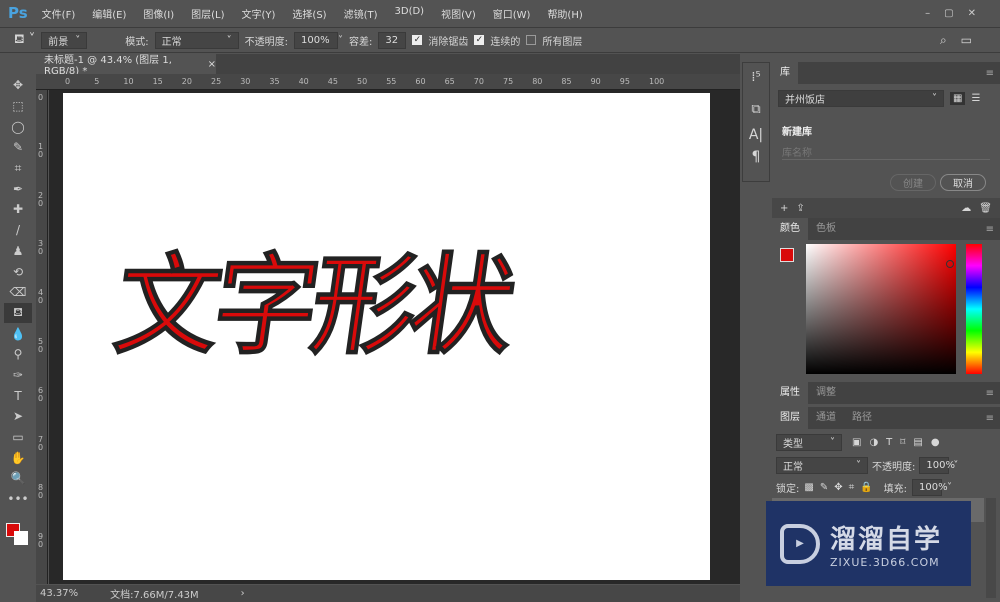 This screenshot has width=1000, height=602. What do you see at coordinates (18, 126) in the screenshot?
I see `lasso-tool-icon: ◯` at bounding box center [18, 126].